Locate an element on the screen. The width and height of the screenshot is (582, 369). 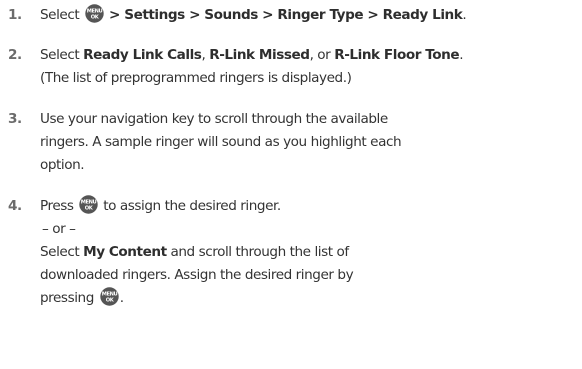
step-line: option. is located at coordinates (62, 165).